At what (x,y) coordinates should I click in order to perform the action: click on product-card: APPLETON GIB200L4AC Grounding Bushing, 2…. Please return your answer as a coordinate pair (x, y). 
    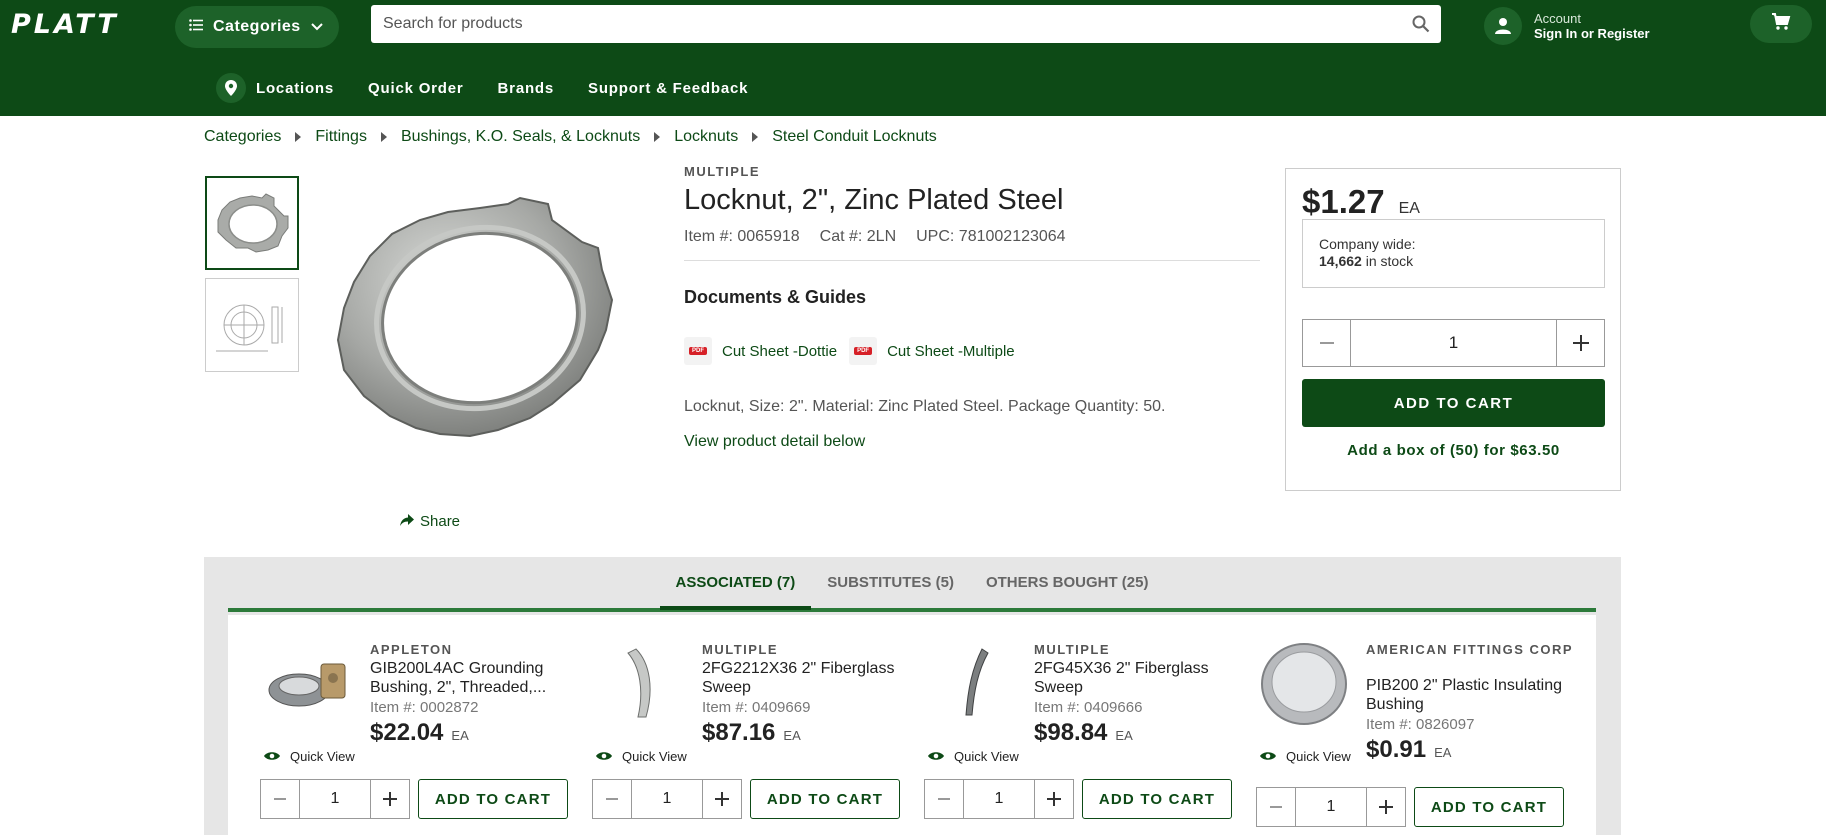
    Looking at the image, I should click on (425, 725).